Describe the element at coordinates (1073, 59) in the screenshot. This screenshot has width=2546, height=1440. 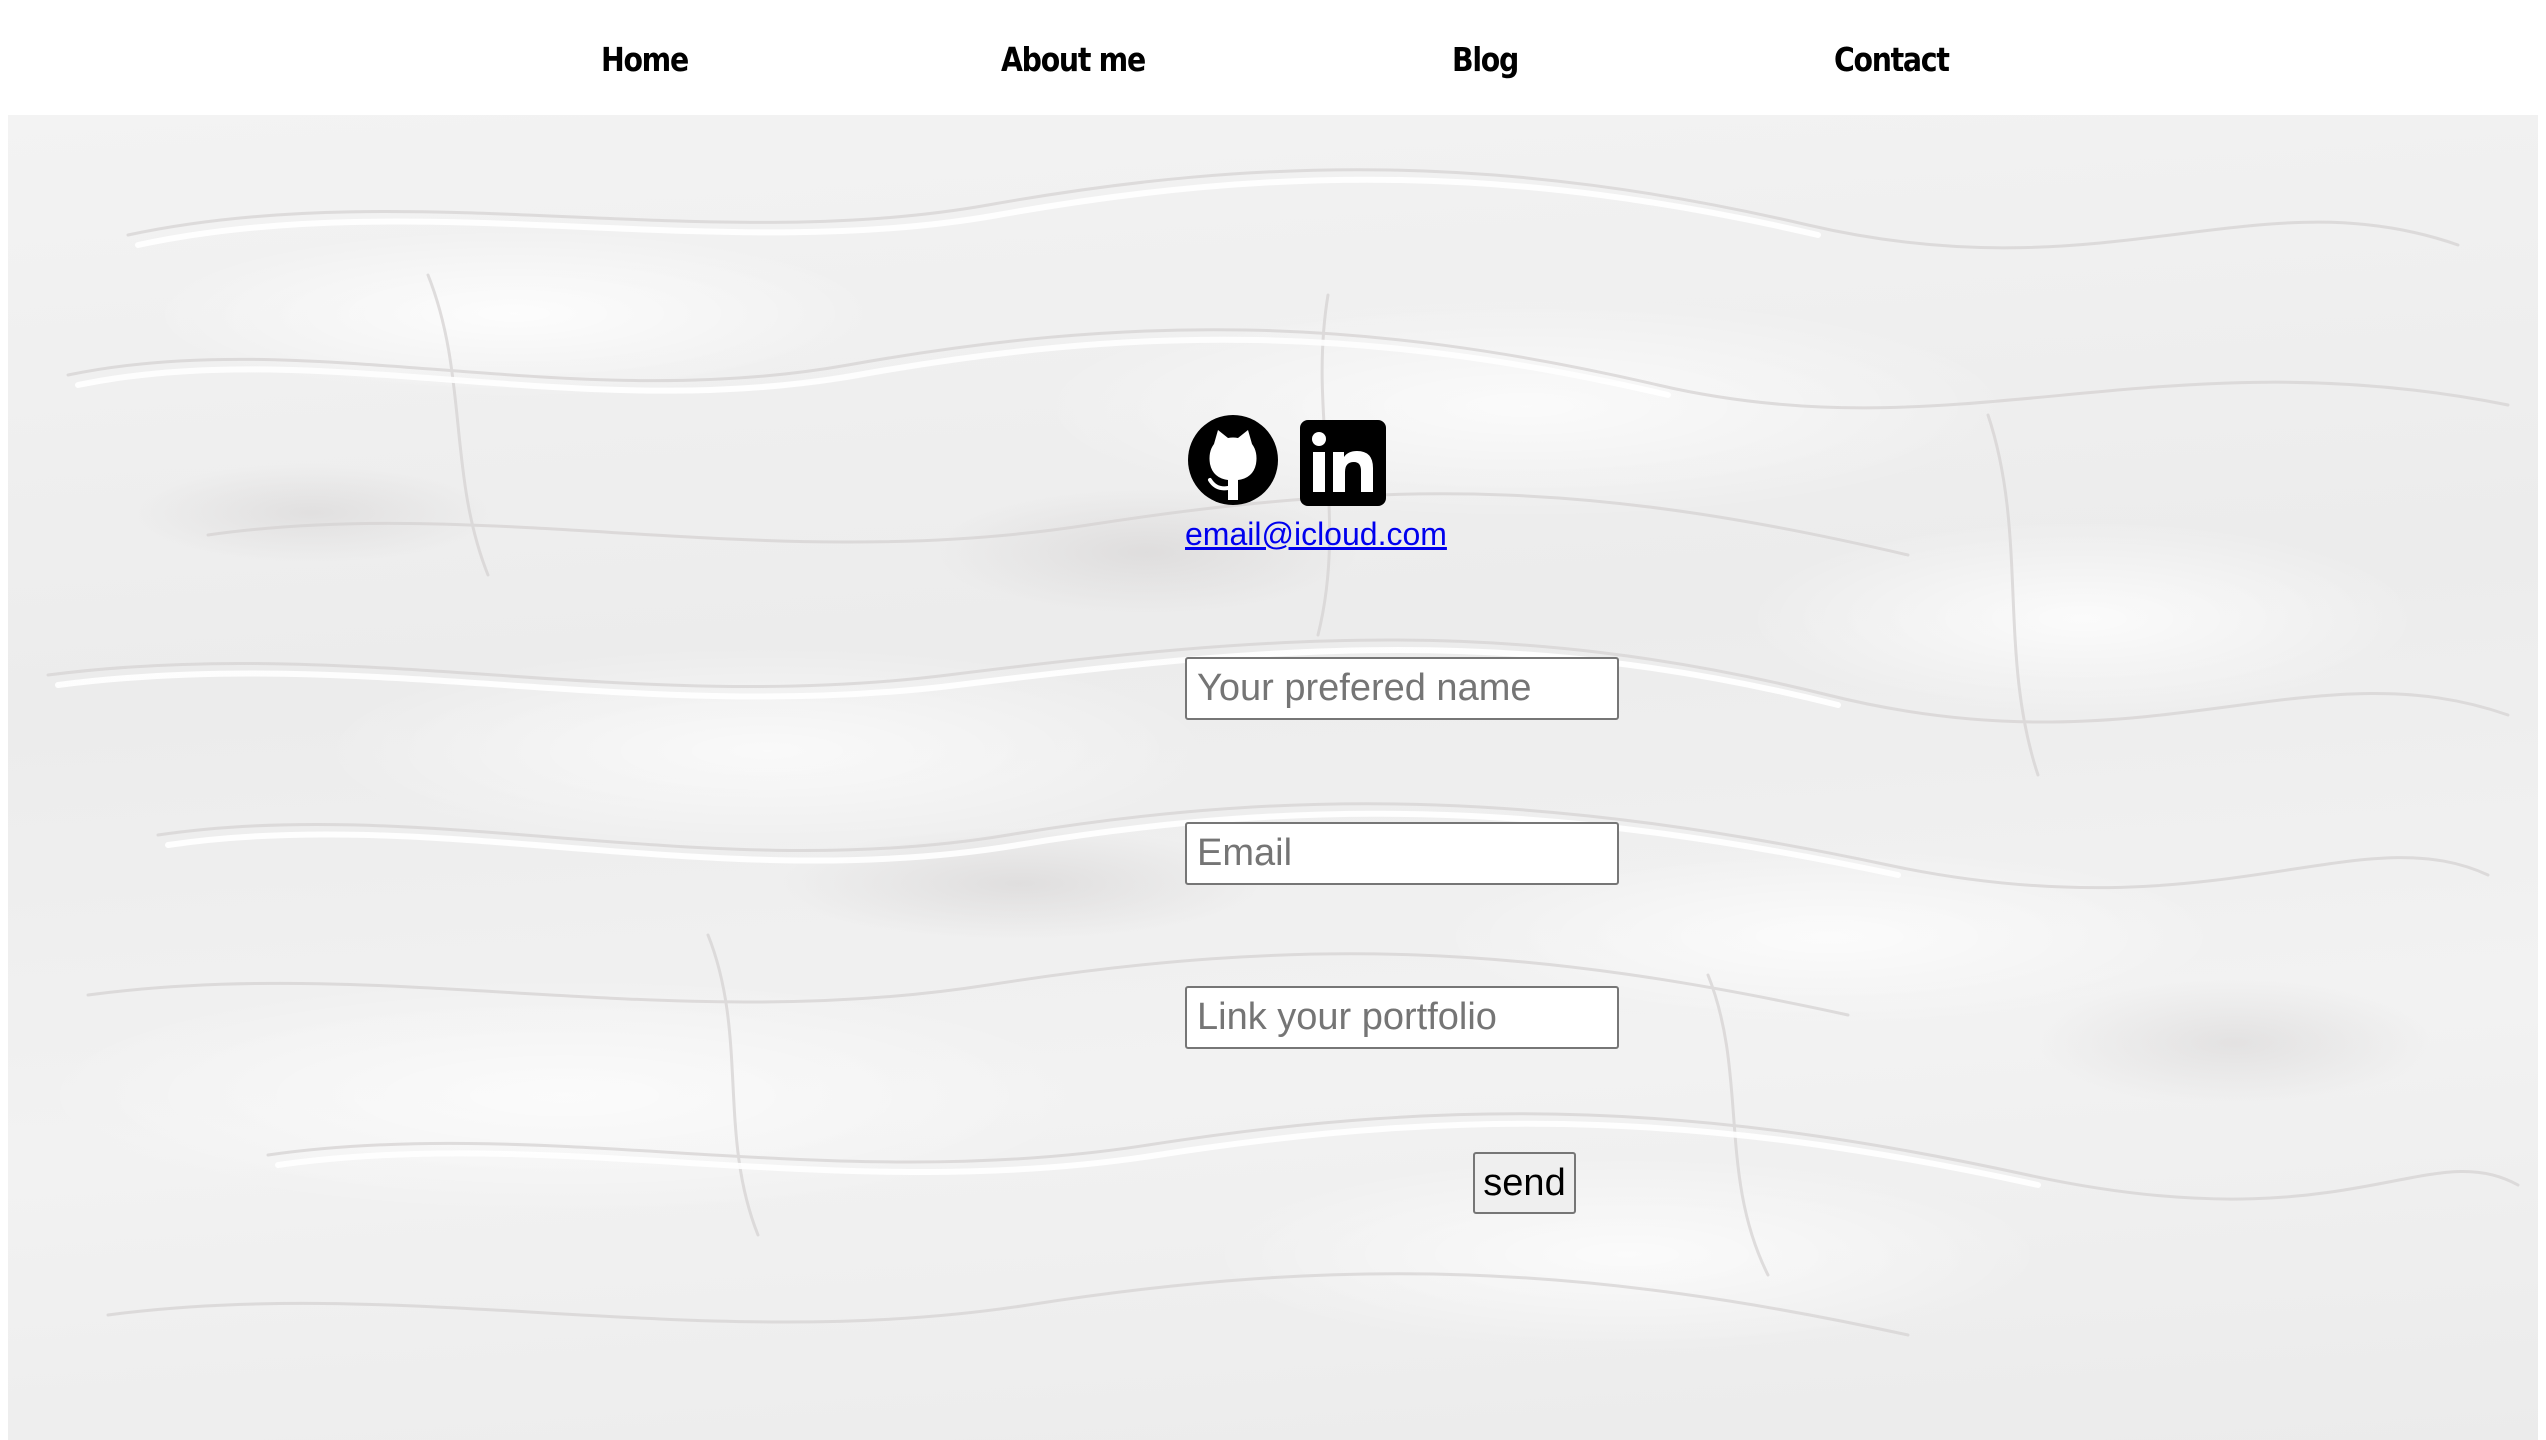
I see `nav-about-link: About me` at that location.